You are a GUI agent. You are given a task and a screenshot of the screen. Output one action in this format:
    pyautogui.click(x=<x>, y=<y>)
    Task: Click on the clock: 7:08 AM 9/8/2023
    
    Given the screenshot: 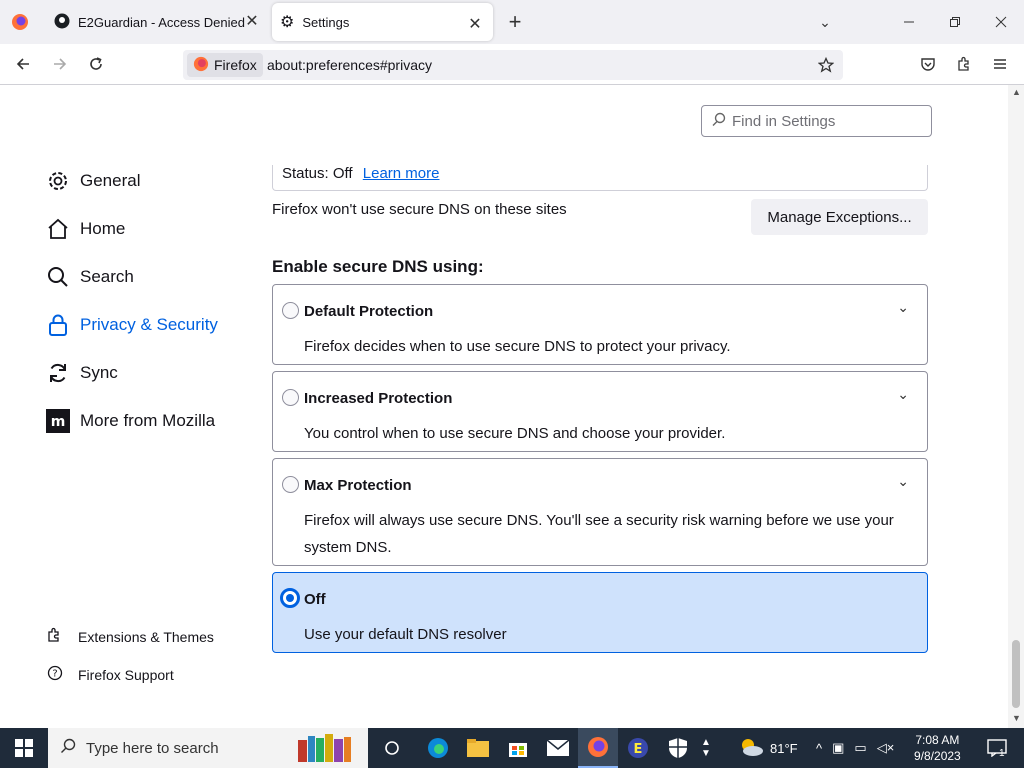 What is the action you would take?
    pyautogui.click(x=937, y=748)
    